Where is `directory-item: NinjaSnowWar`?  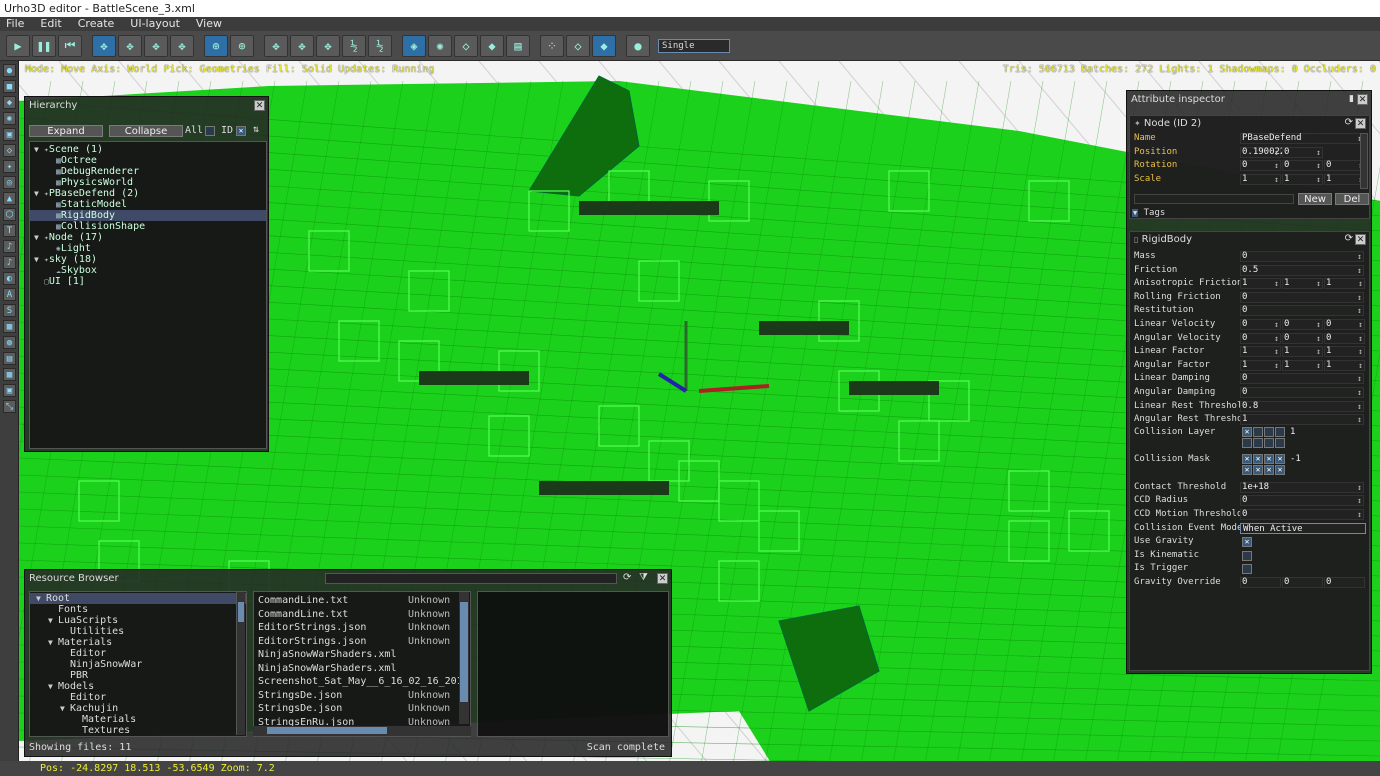
directory-item: NinjaSnowWar is located at coordinates (138, 664).